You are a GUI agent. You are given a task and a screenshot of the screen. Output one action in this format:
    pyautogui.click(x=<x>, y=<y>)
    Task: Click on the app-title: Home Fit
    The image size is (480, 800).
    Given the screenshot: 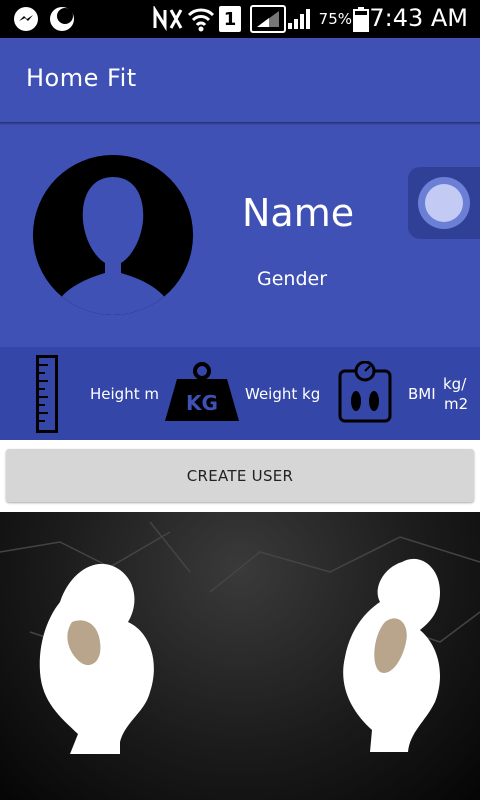 What is the action you would take?
    pyautogui.click(x=81, y=78)
    